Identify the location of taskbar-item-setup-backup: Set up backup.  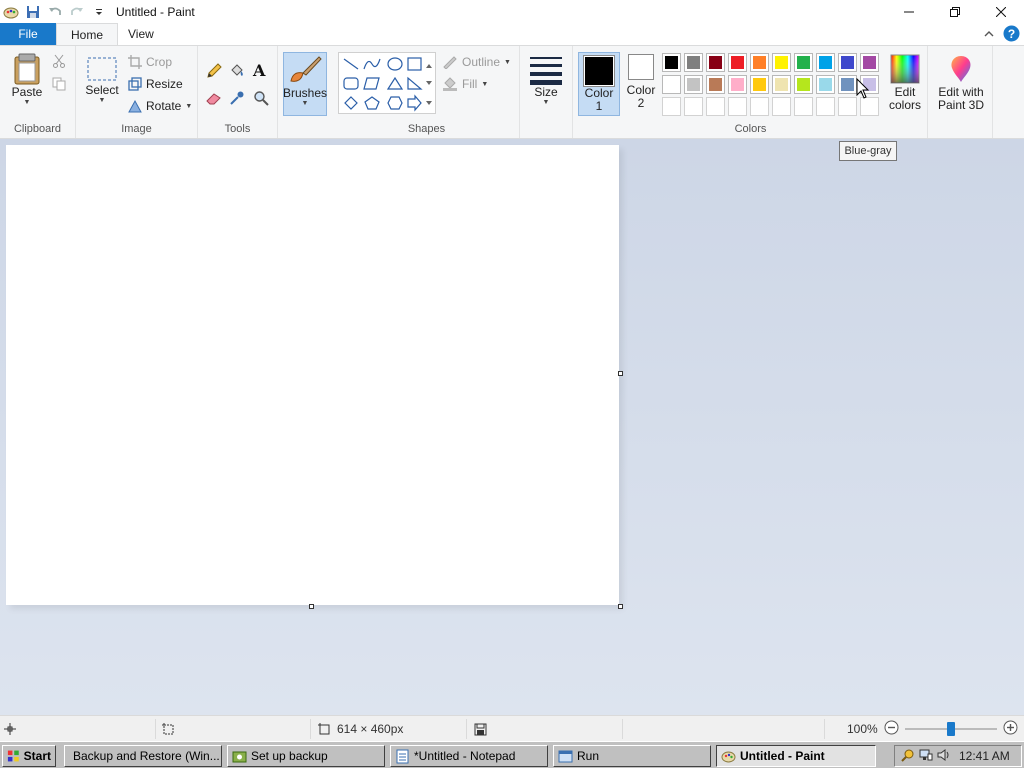
(306, 756).